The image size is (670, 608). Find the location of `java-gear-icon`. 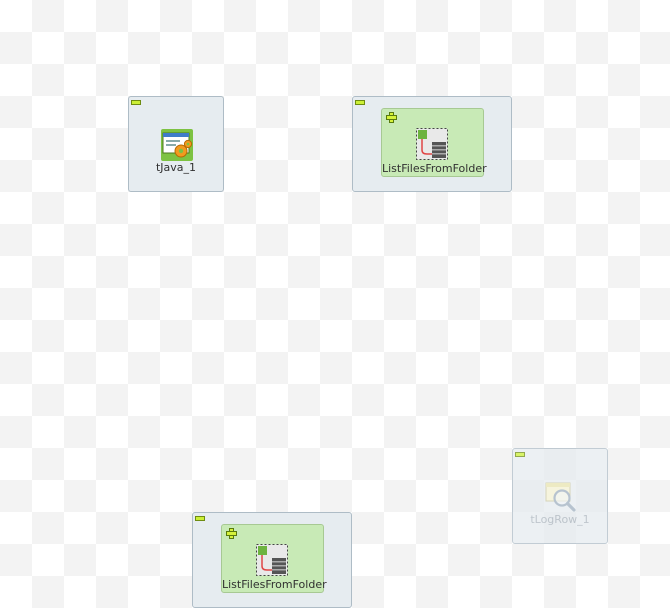

java-gear-icon is located at coordinates (177, 145).